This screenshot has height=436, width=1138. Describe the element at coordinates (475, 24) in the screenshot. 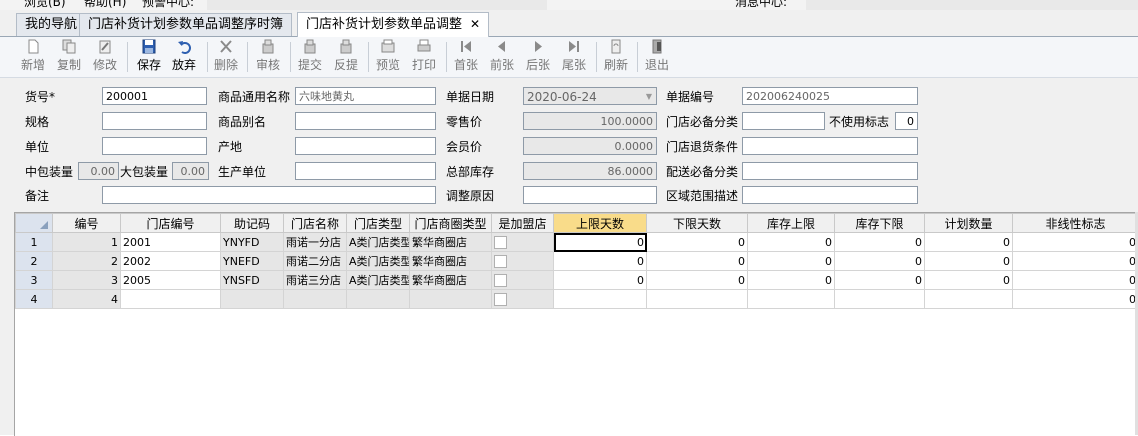

I see `close-icon: ✕` at that location.